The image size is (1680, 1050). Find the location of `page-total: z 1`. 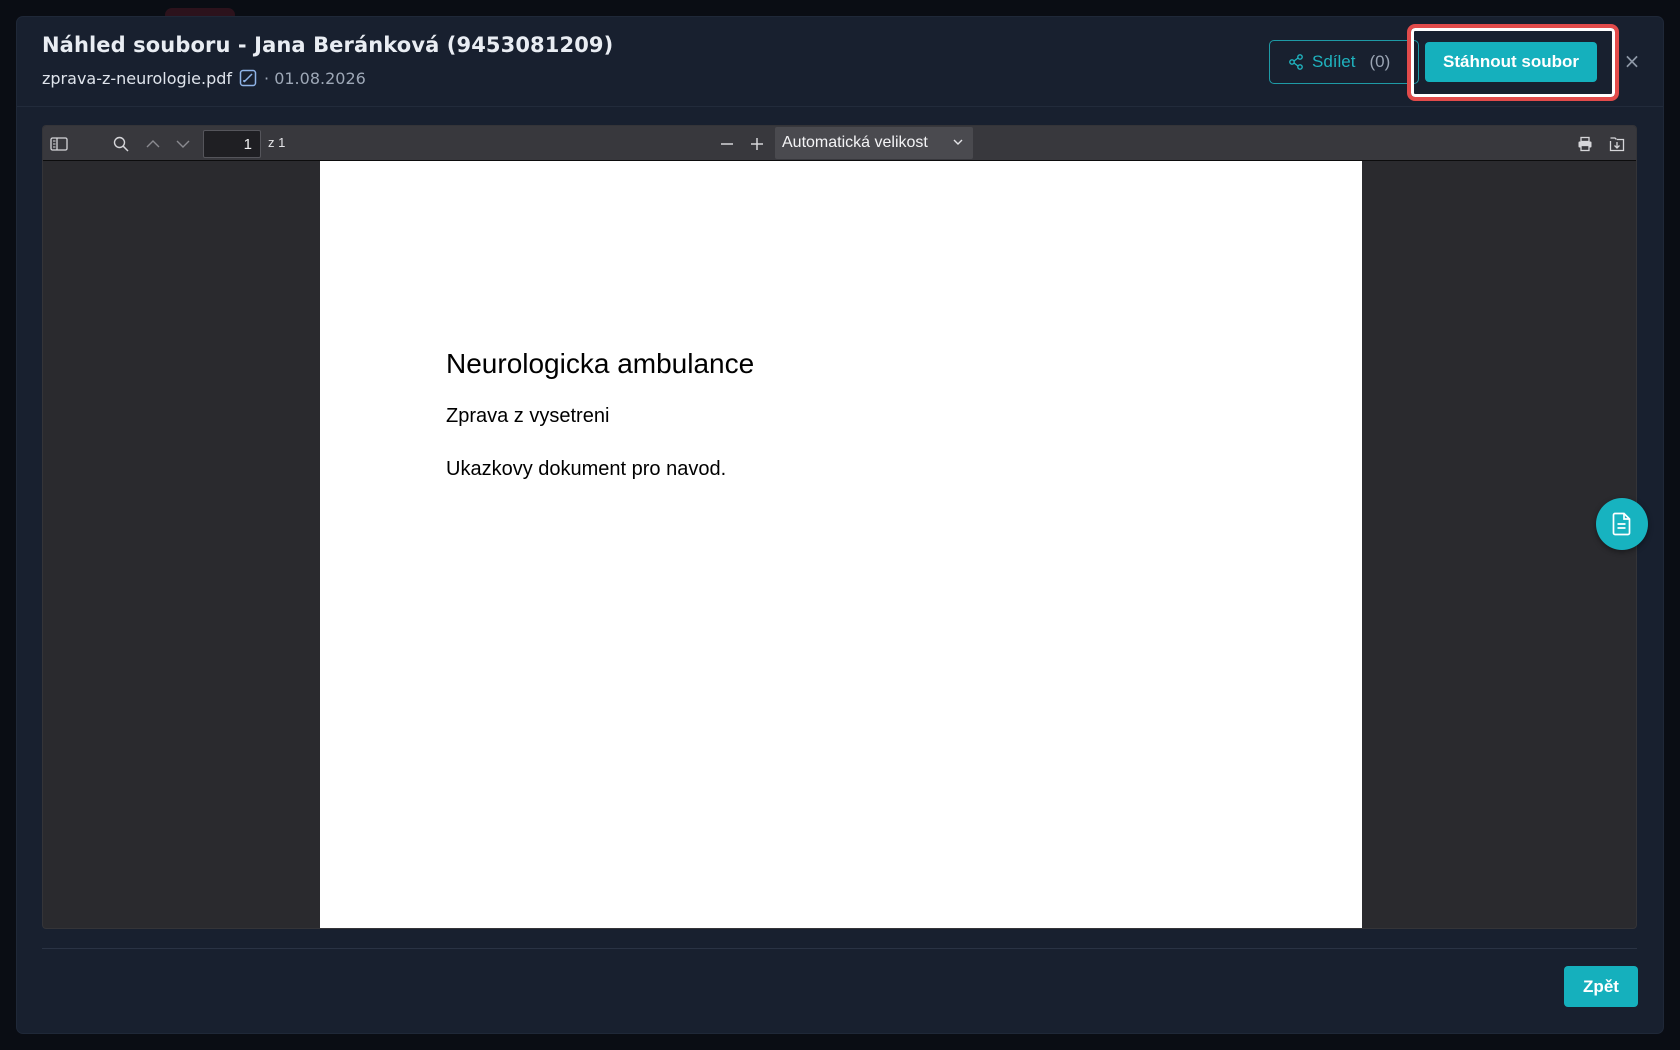

page-total: z 1 is located at coordinates (277, 142).